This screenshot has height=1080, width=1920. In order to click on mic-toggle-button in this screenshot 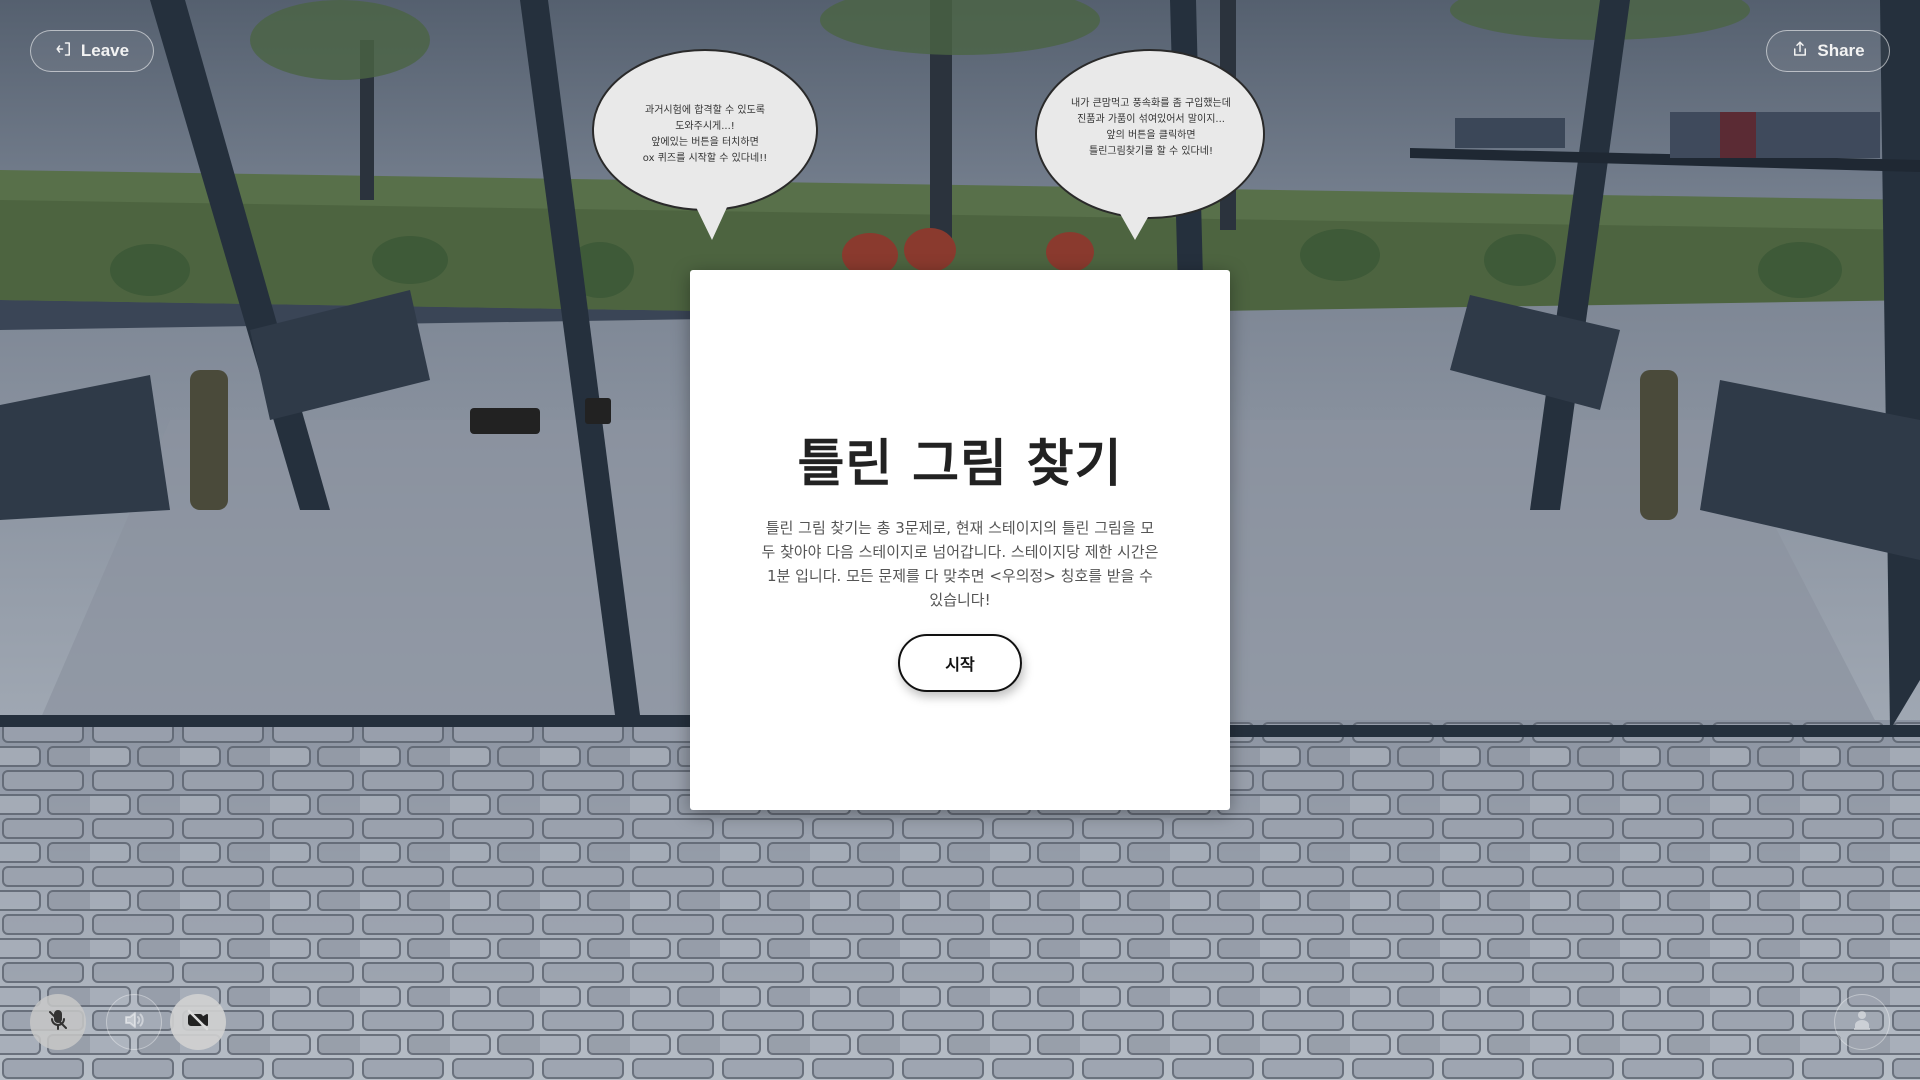, I will do `click(58, 1022)`.